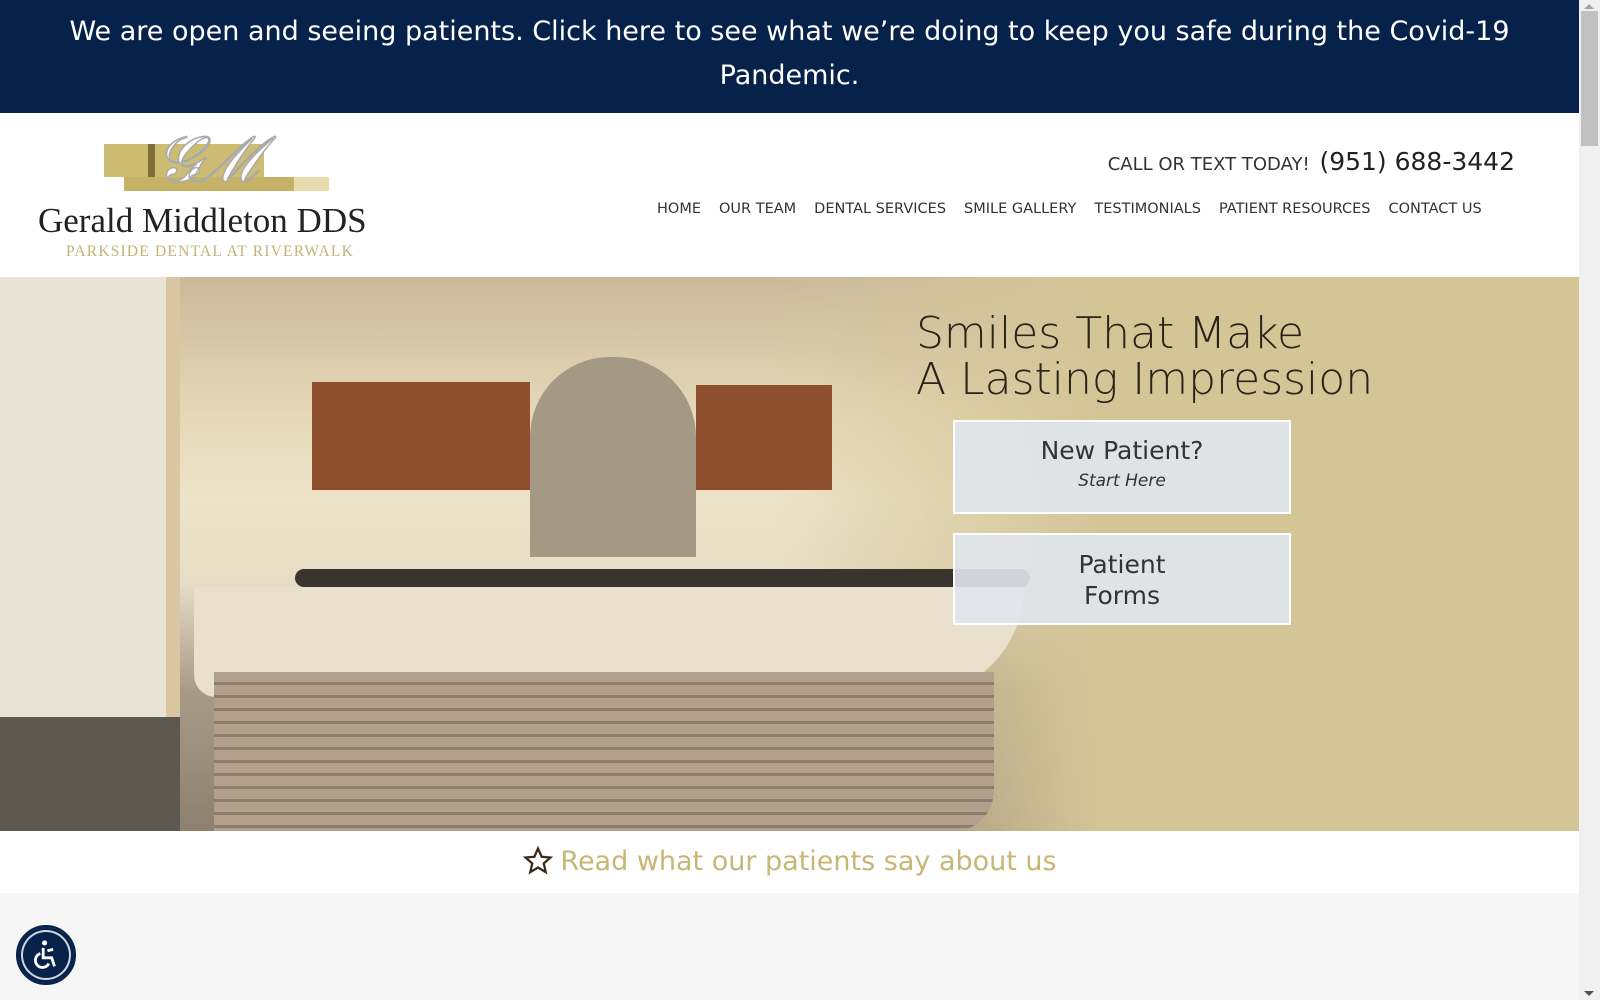 This screenshot has height=1000, width=1600. Describe the element at coordinates (1311, 161) in the screenshot. I see `call-info: CALL OR TEXT TODAY! (951) 688-3442` at that location.